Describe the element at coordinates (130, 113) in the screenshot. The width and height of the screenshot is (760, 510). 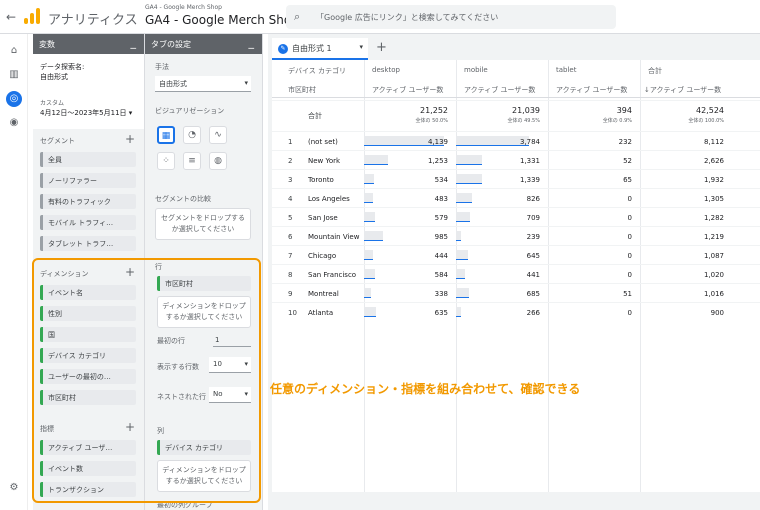
I see `chevron-down-icon: ▾` at that location.